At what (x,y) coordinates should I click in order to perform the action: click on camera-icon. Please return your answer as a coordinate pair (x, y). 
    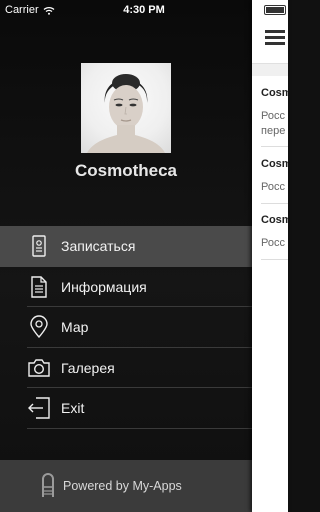
    Looking at the image, I should click on (39, 367).